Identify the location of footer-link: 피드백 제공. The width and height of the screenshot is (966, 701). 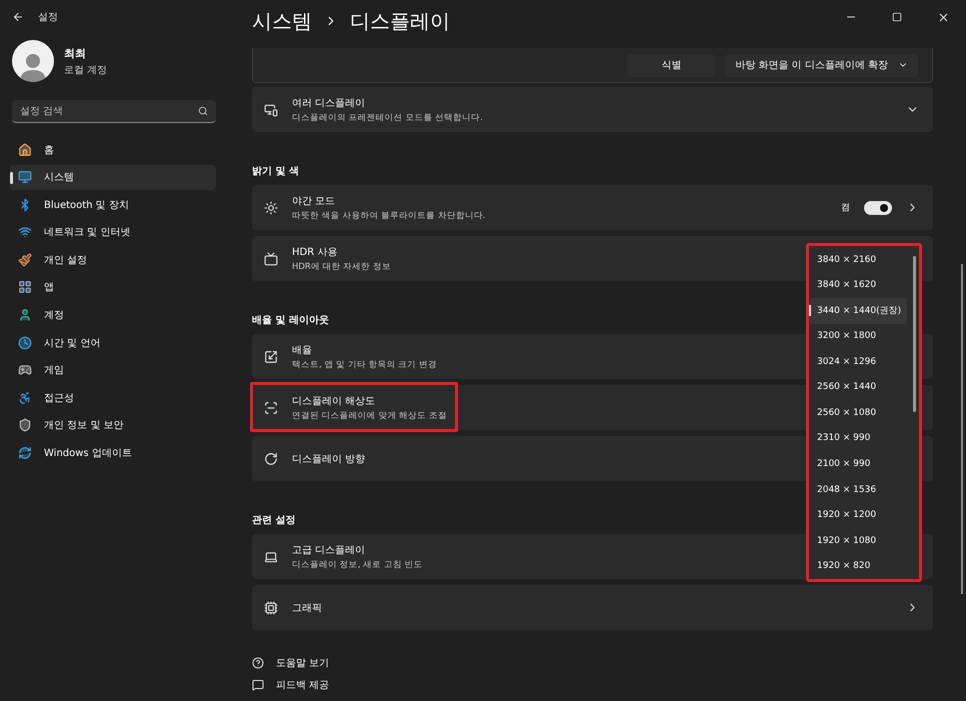
(303, 685).